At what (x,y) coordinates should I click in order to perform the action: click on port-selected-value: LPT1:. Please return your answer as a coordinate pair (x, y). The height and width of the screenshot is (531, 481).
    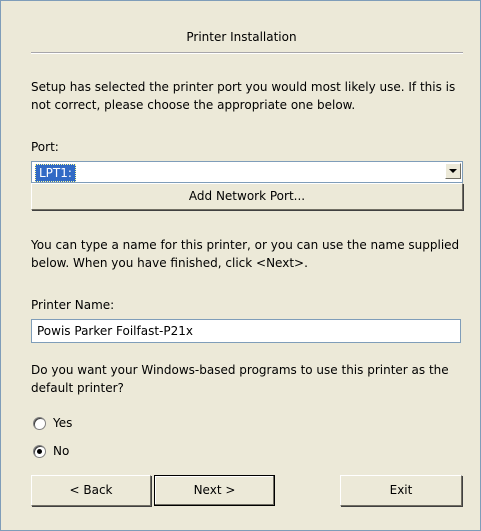
    Looking at the image, I should click on (55, 173).